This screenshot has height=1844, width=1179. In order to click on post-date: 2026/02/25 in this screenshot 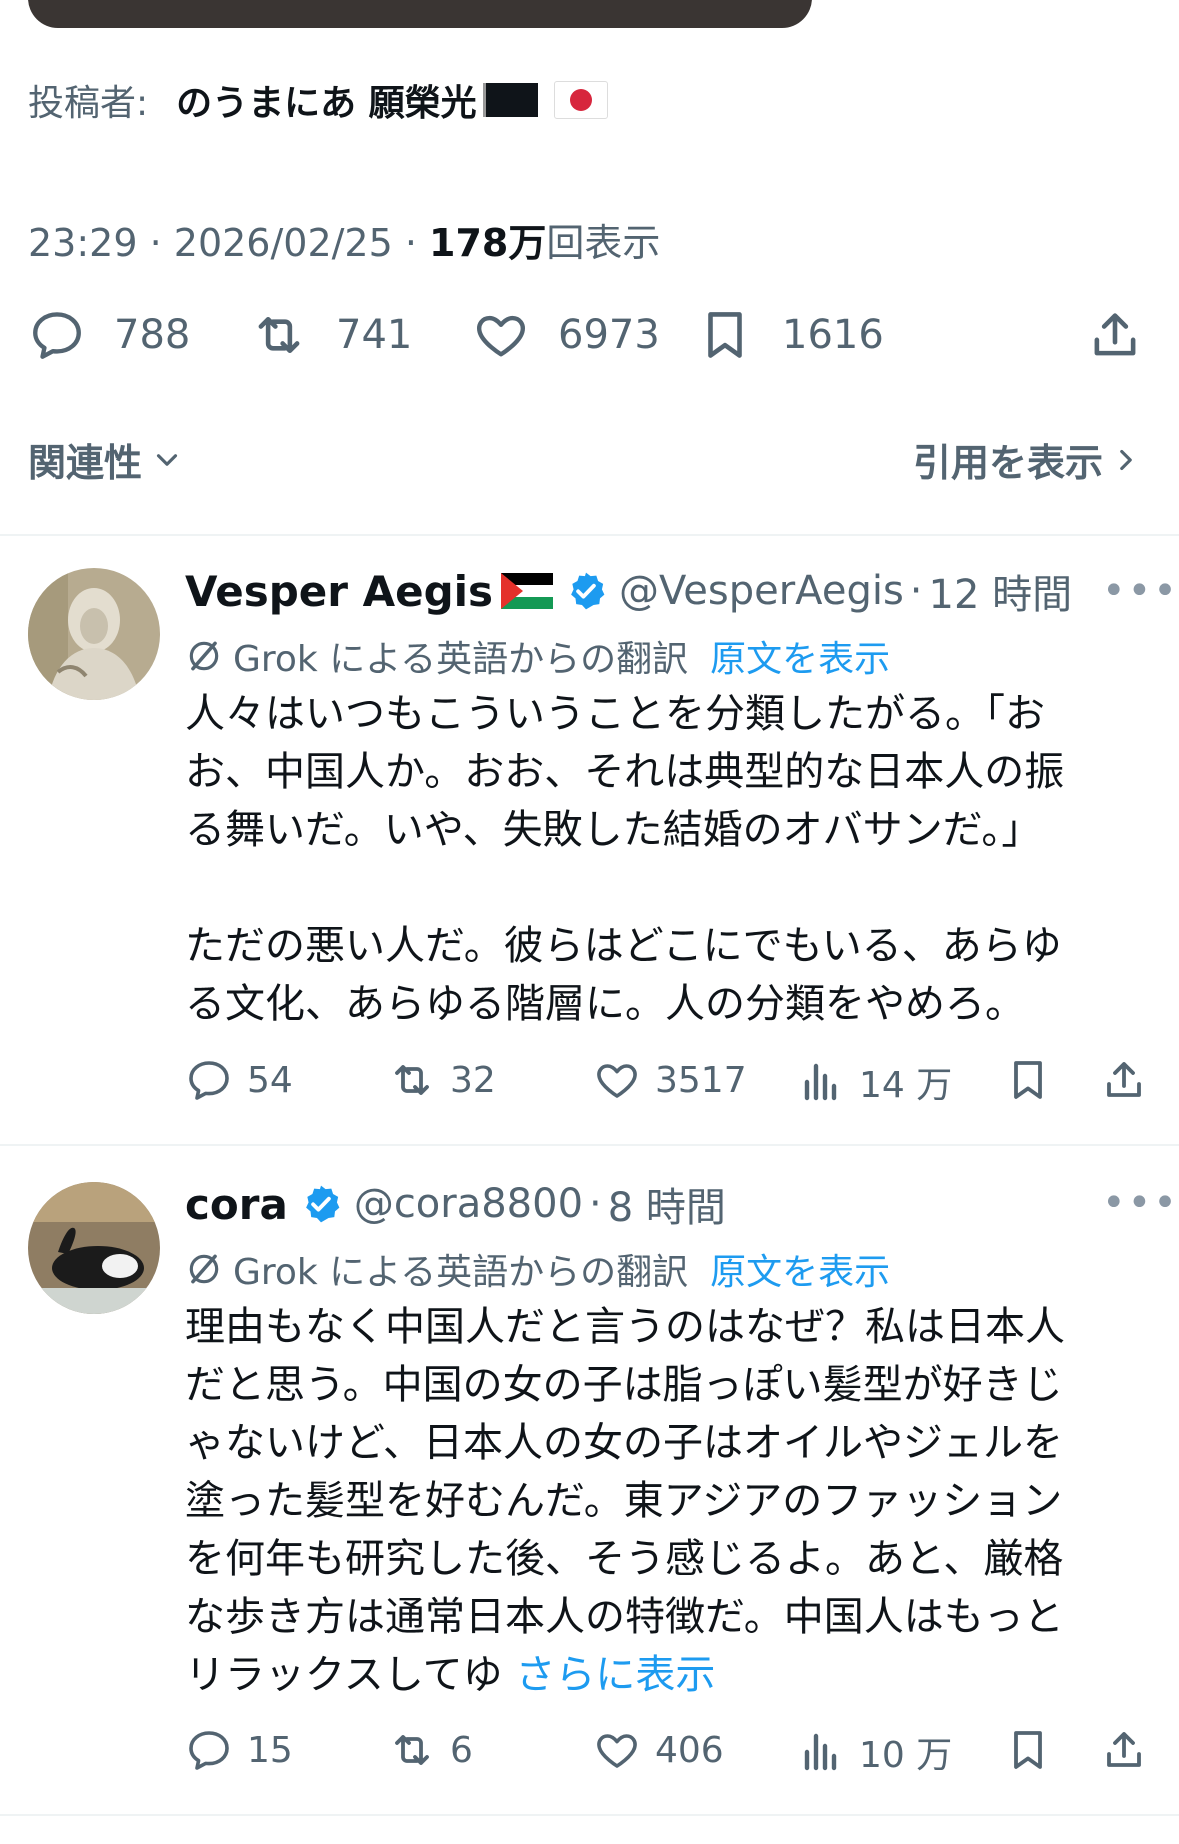, I will do `click(283, 243)`.